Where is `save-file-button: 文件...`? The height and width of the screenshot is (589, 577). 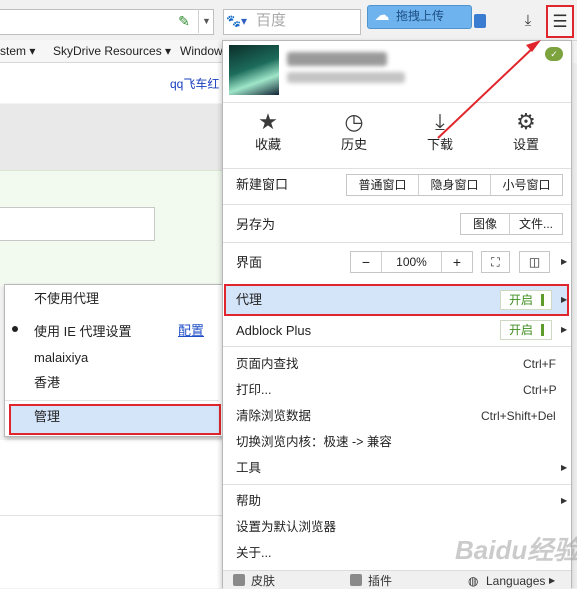 save-file-button: 文件... is located at coordinates (536, 224).